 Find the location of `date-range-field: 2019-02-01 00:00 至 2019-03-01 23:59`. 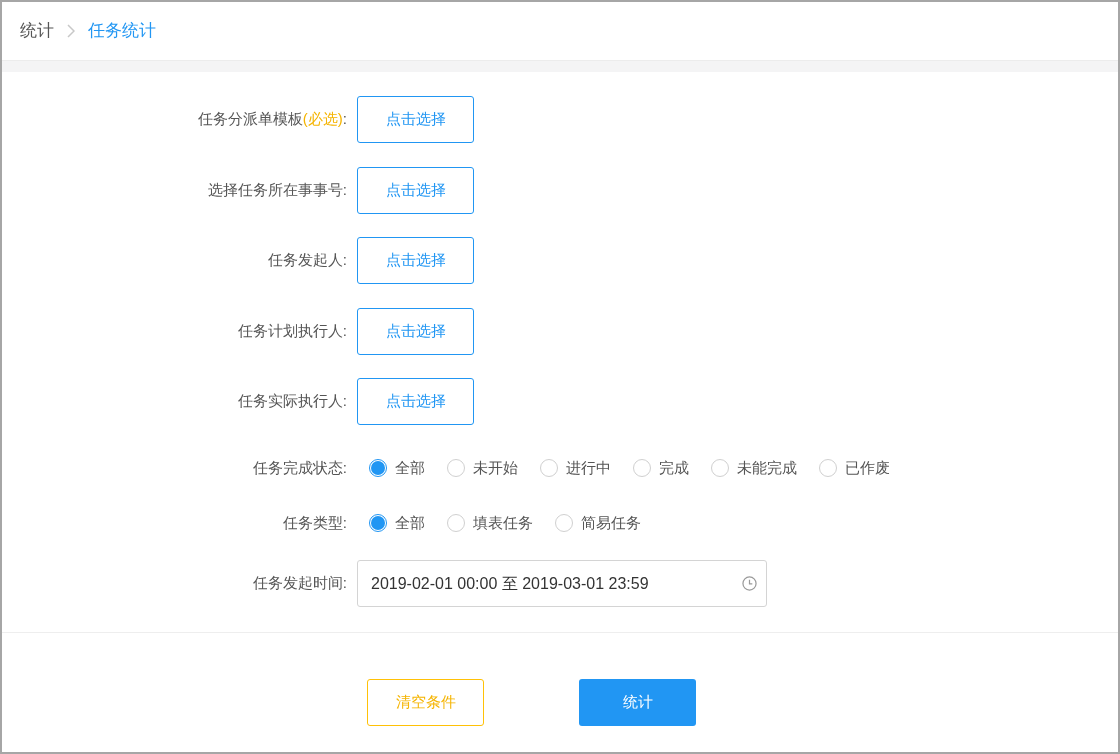

date-range-field: 2019-02-01 00:00 至 2019-03-01 23:59 is located at coordinates (562, 583).